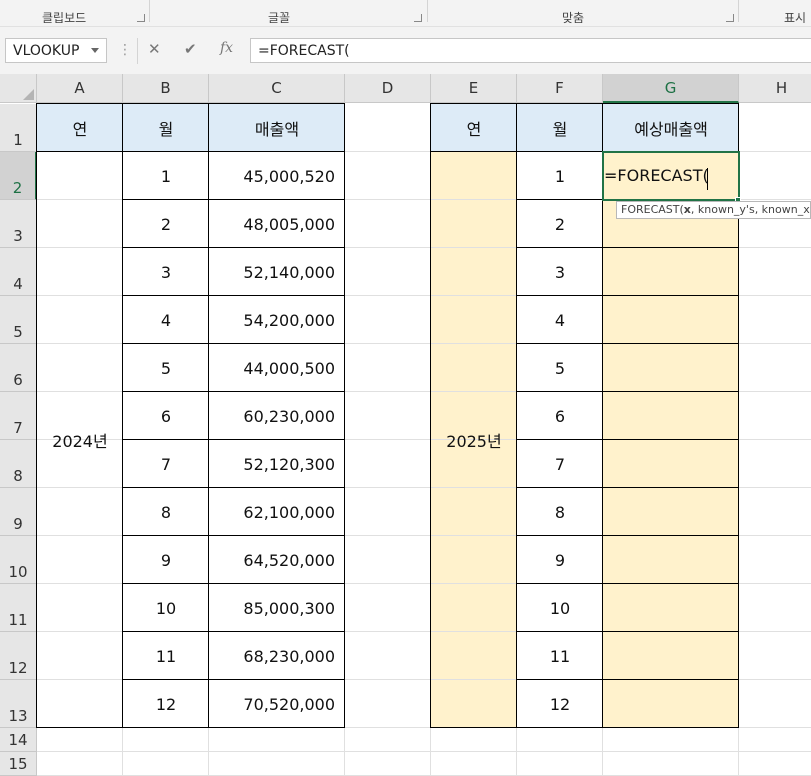 The image size is (811, 776). I want to click on row-number: 11, so click(18, 620).